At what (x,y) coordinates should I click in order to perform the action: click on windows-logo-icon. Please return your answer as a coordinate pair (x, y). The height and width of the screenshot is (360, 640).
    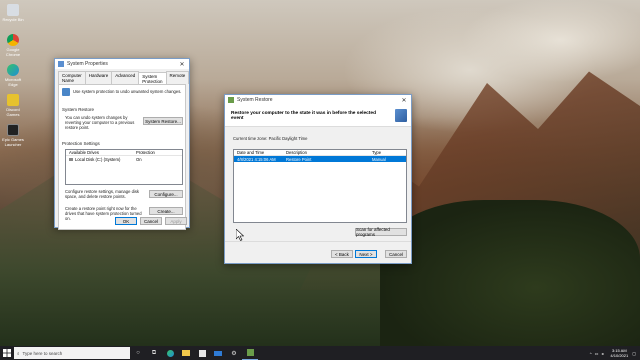
    Looking at the image, I should click on (7, 353).